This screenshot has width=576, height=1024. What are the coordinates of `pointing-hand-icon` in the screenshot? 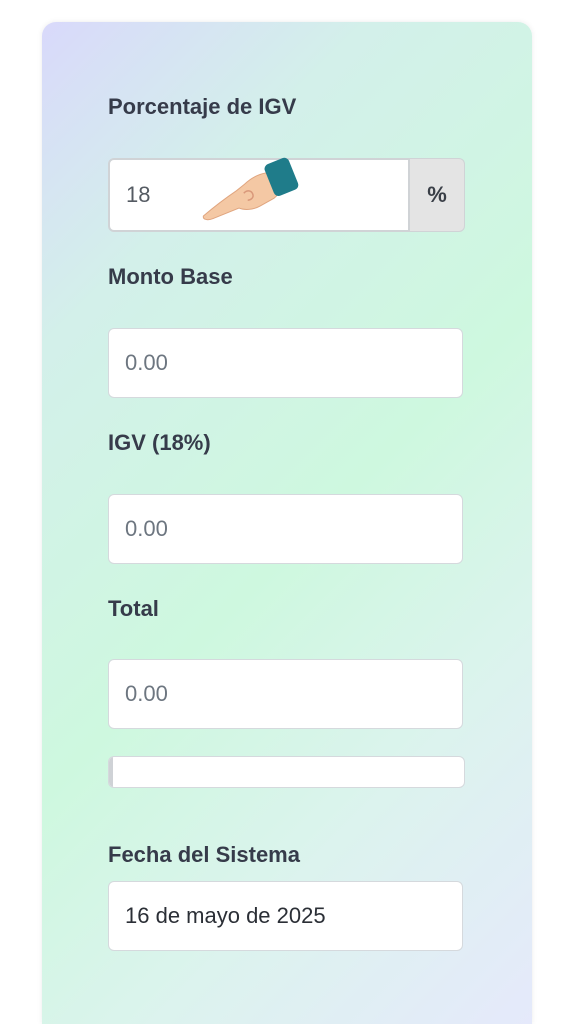 It's located at (250, 189).